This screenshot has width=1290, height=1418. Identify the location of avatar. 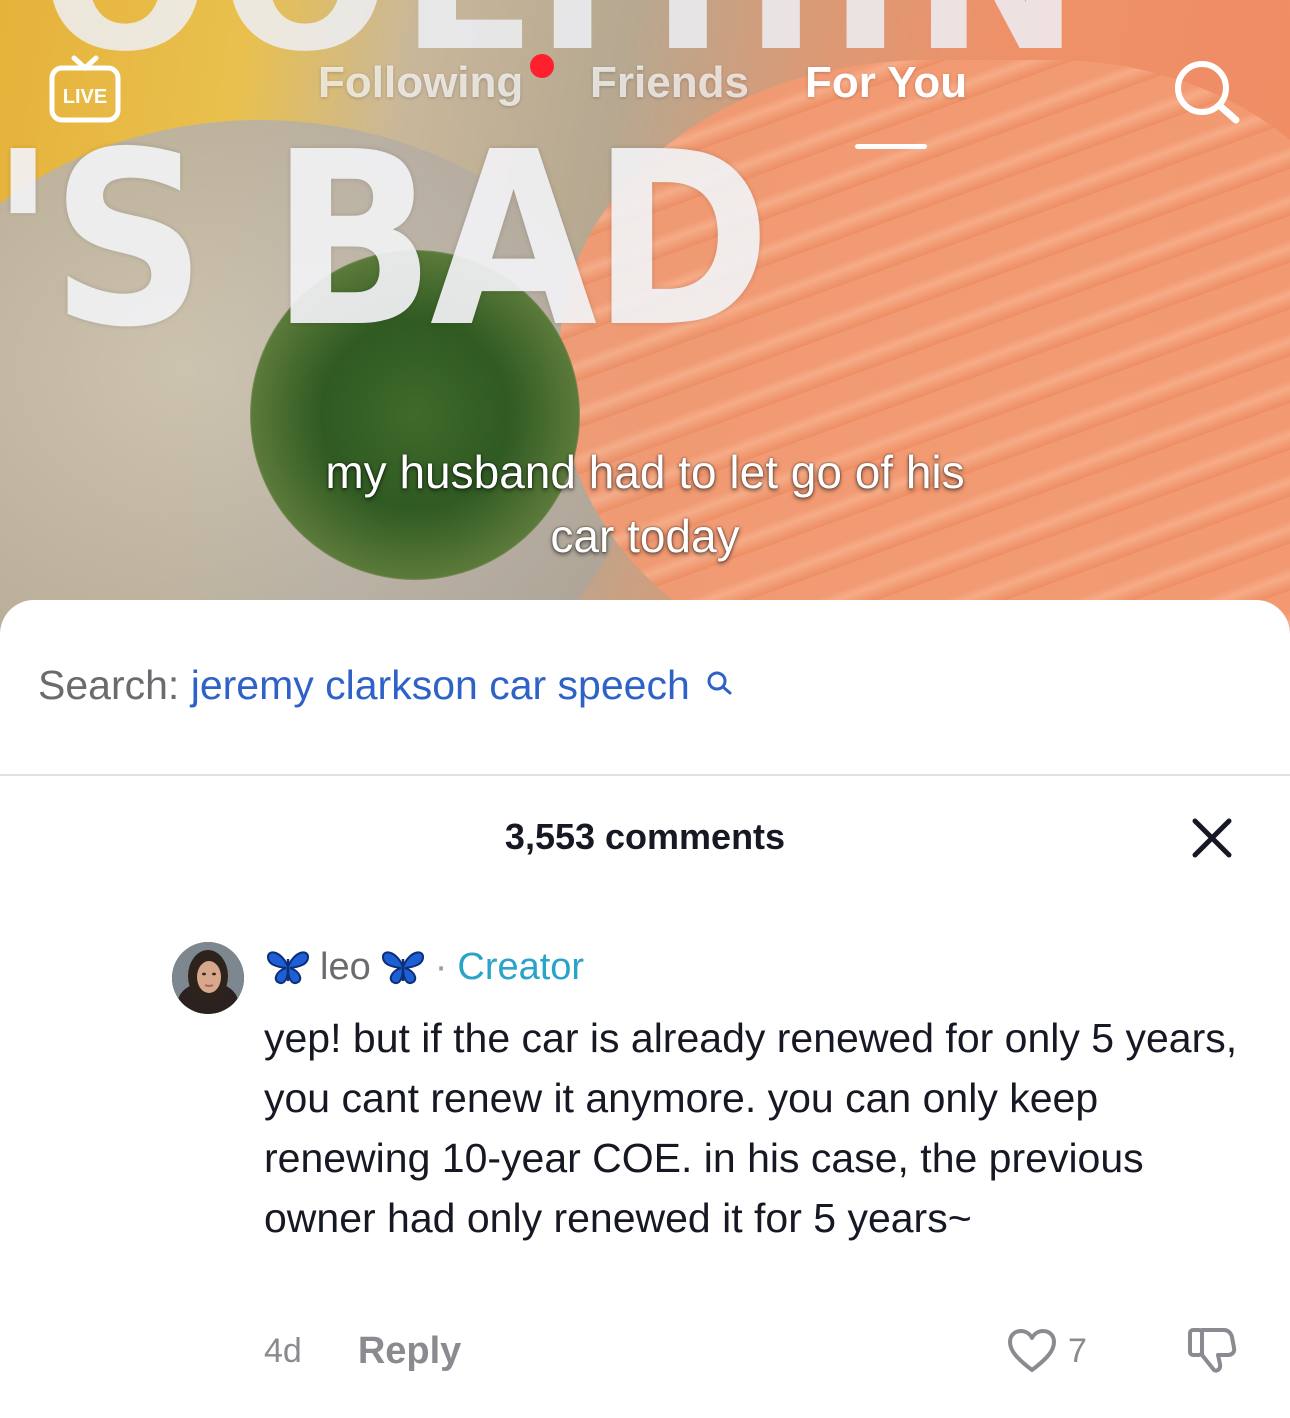
(208, 978).